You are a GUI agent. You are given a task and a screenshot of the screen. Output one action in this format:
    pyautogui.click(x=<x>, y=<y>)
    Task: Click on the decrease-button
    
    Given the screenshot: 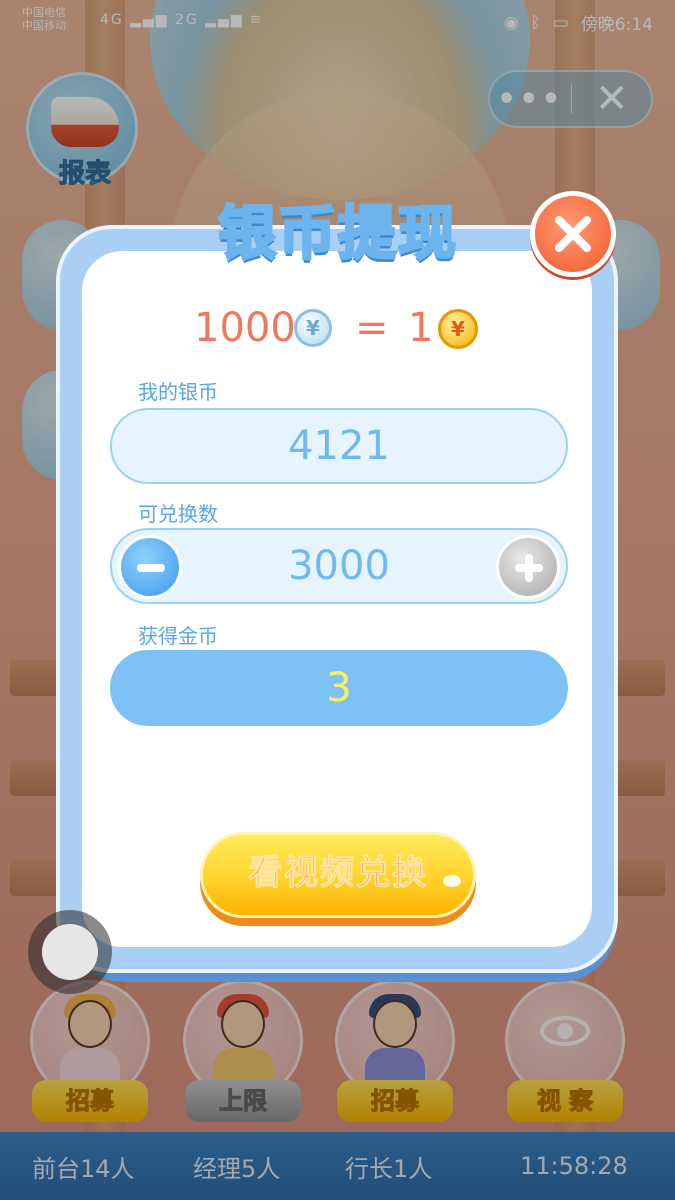 What is the action you would take?
    pyautogui.click(x=150, y=567)
    